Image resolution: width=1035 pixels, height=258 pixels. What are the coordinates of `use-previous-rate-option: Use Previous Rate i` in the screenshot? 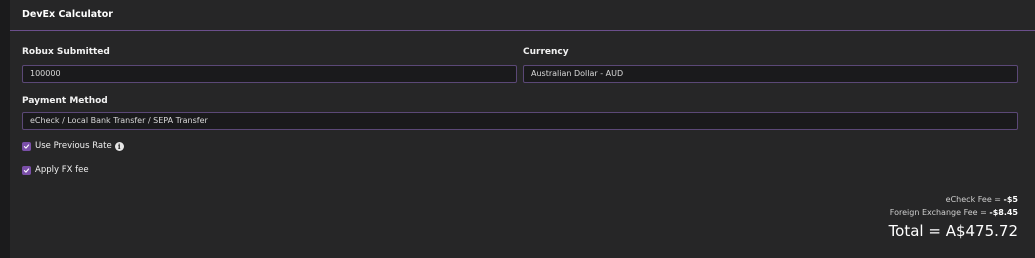 It's located at (73, 146).